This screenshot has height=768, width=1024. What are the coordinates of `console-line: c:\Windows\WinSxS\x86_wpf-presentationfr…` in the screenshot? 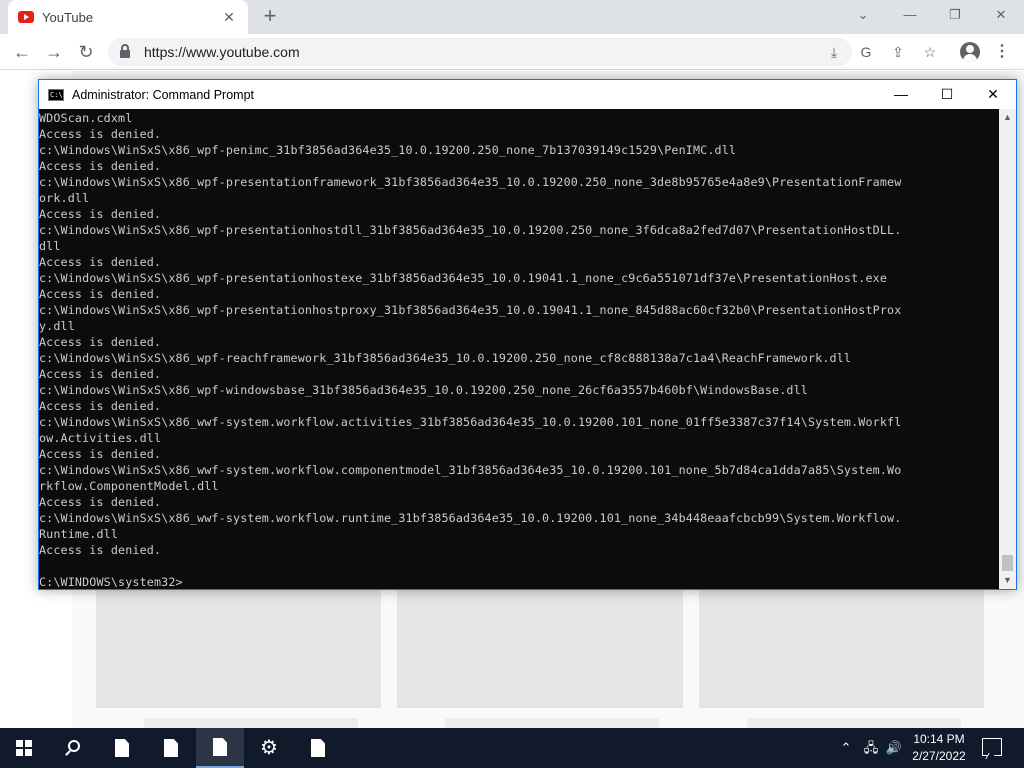 It's located at (470, 182).